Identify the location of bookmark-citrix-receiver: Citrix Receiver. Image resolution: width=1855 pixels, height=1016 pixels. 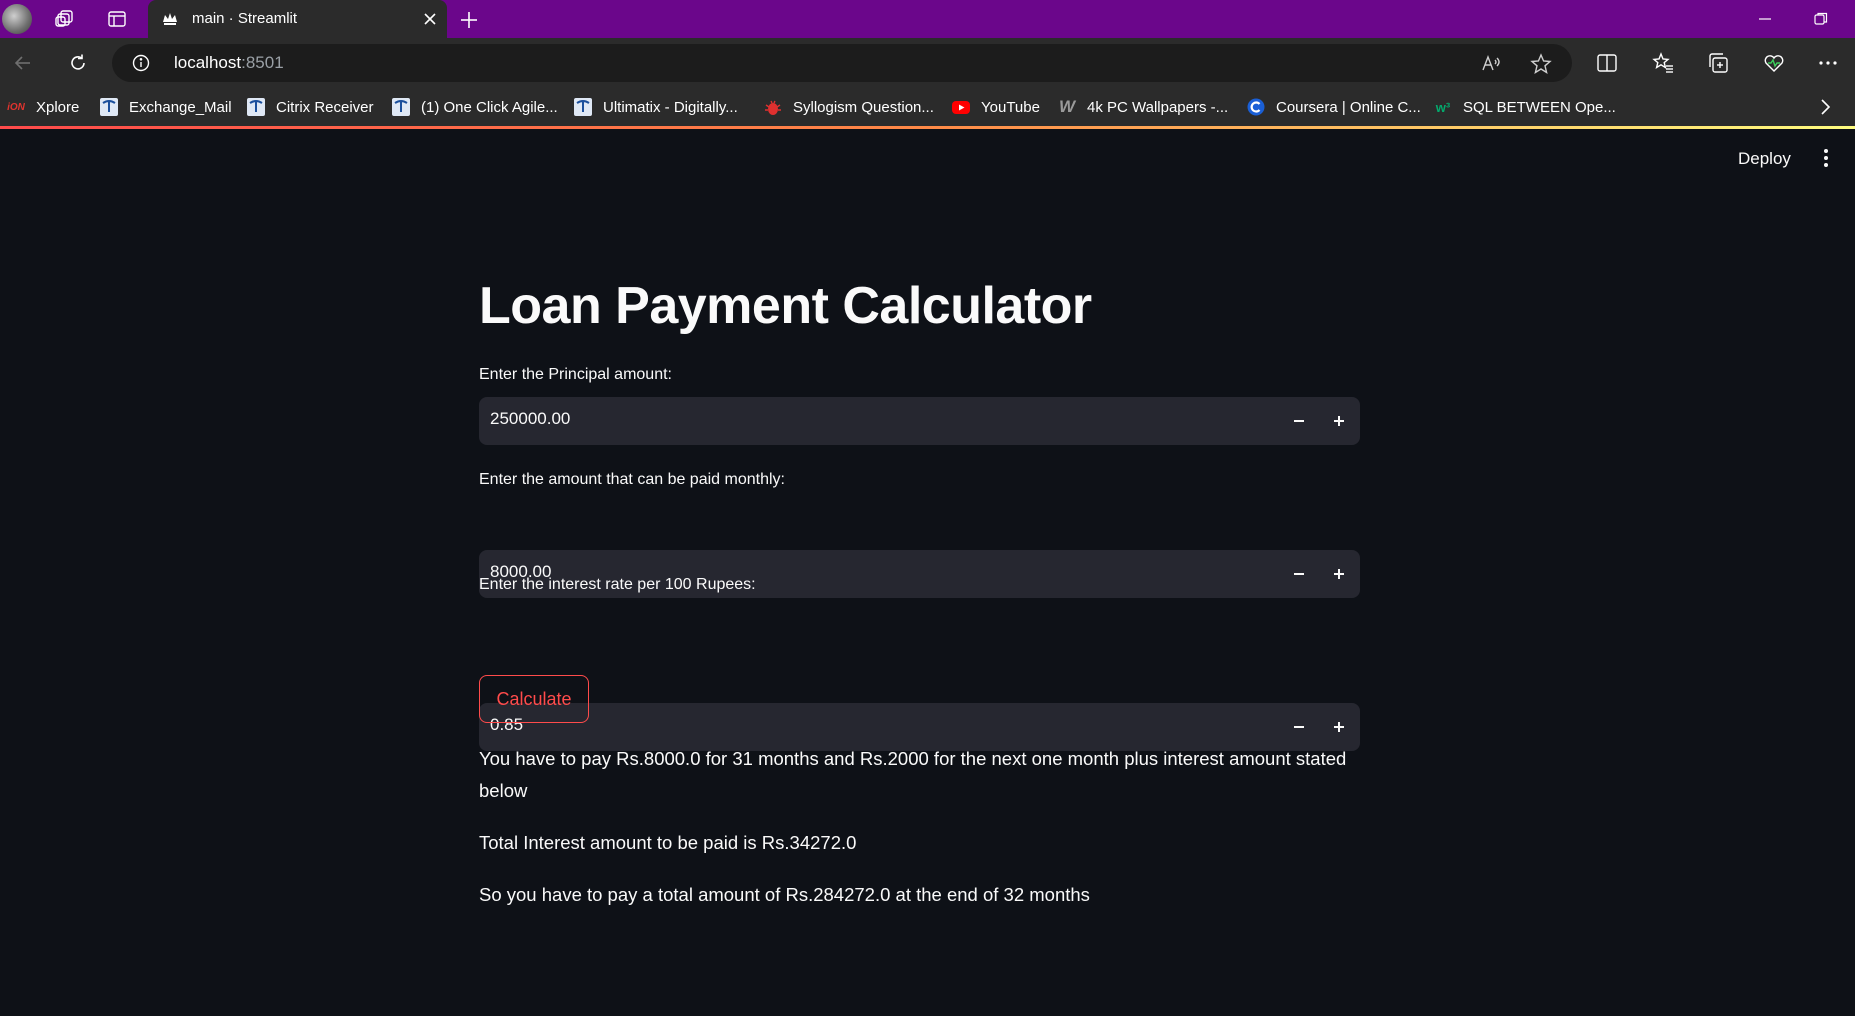
(310, 107).